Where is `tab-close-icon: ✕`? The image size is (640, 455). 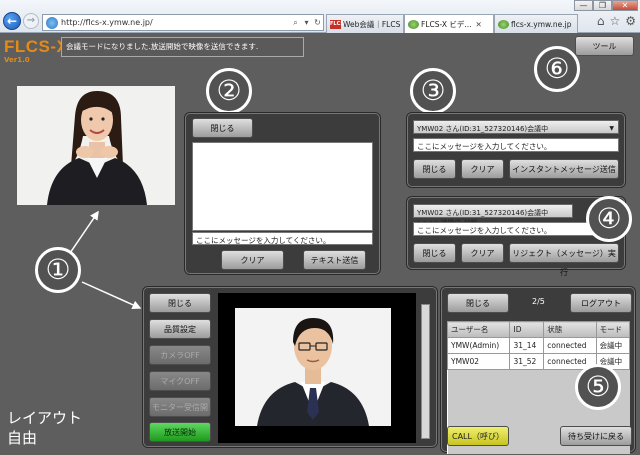 tab-close-icon: ✕ is located at coordinates (479, 24).